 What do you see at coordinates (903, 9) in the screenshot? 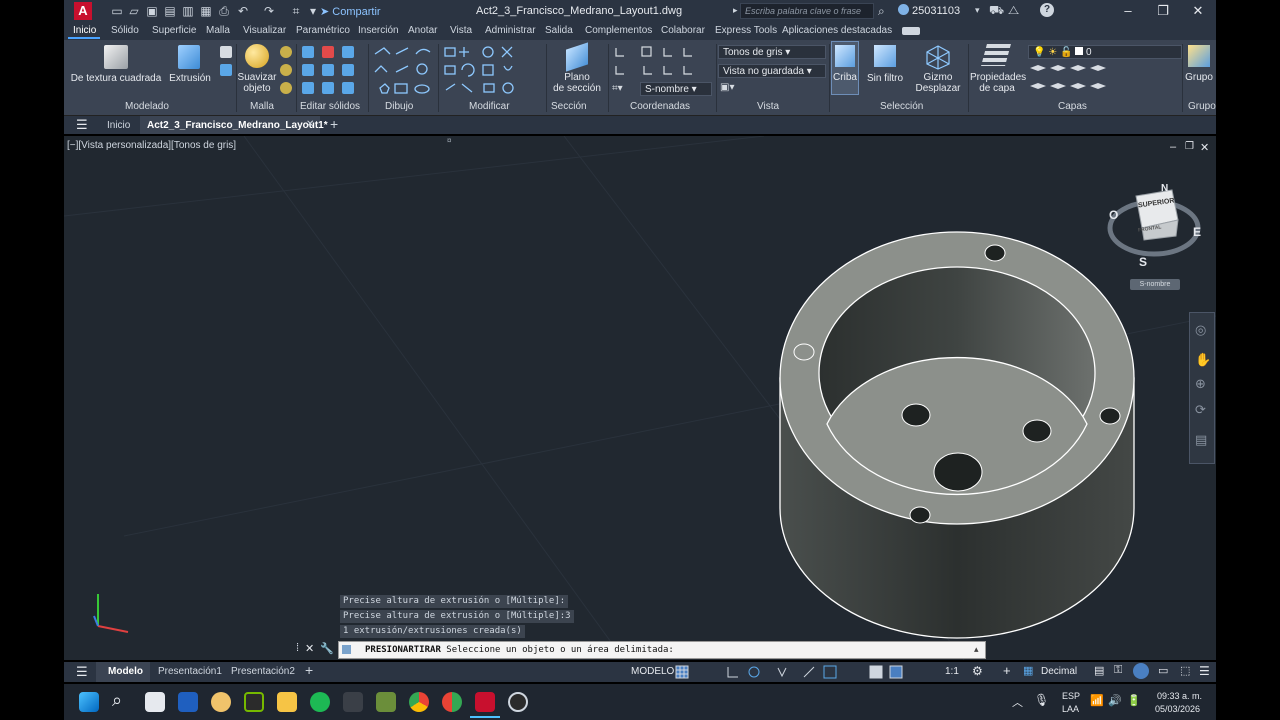
I see `user-icon` at bounding box center [903, 9].